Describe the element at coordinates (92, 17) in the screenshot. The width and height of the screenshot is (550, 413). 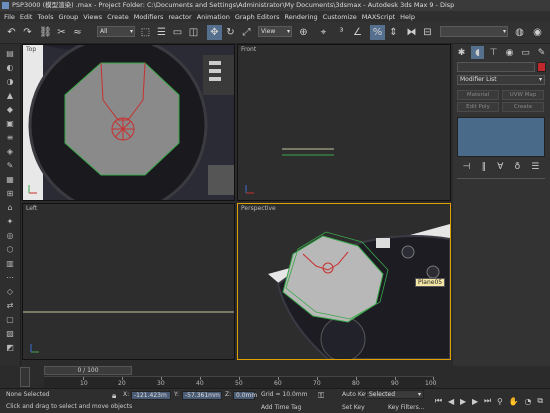
I see `menu-views: Views` at that location.